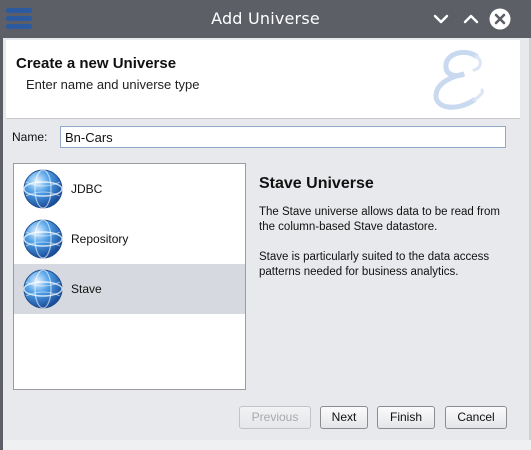 This screenshot has width=531, height=450. What do you see at coordinates (275, 417) in the screenshot?
I see `previous-button: Previous` at bounding box center [275, 417].